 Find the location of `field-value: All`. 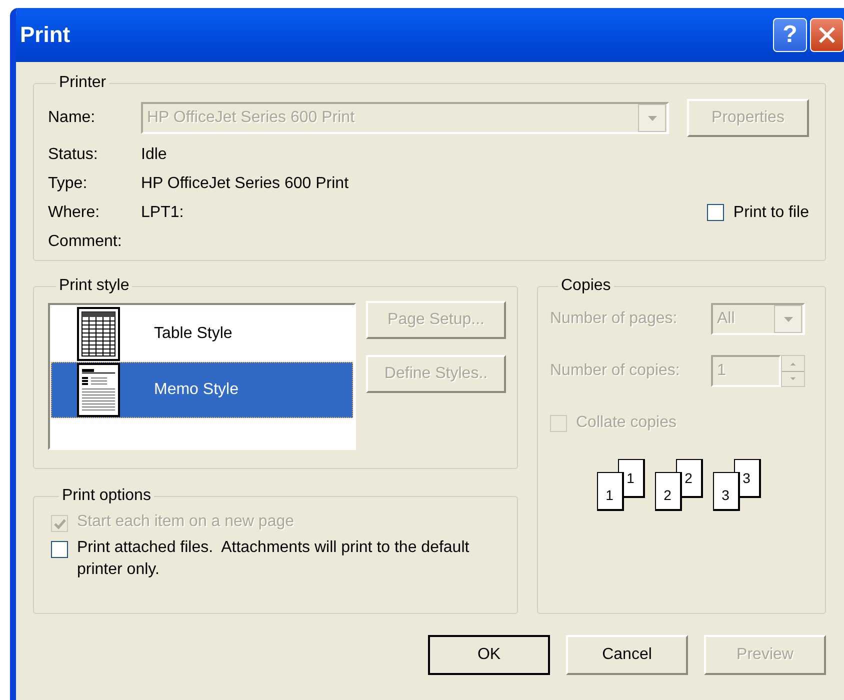

field-value: All is located at coordinates (726, 319).